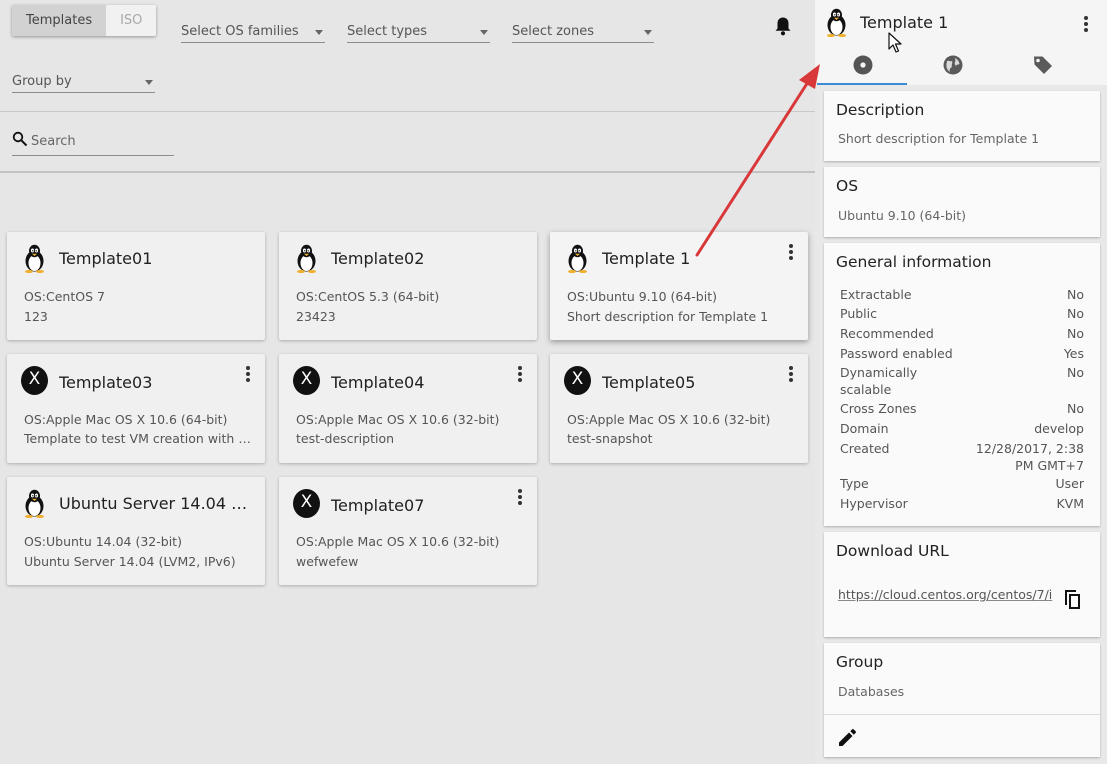 Image resolution: width=1107 pixels, height=764 pixels. What do you see at coordinates (106, 258) in the screenshot?
I see `card-title: Template01` at bounding box center [106, 258].